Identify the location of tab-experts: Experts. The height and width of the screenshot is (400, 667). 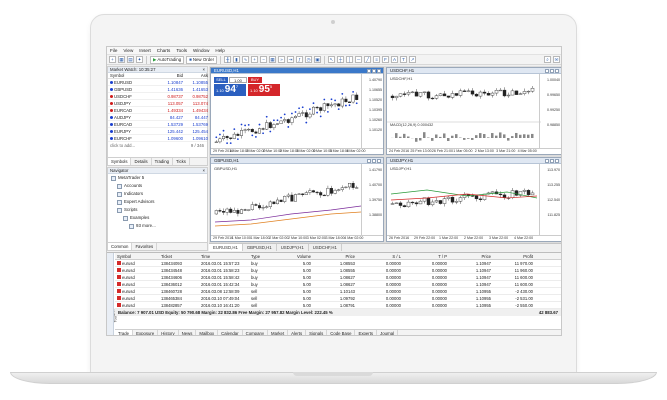
(366, 332).